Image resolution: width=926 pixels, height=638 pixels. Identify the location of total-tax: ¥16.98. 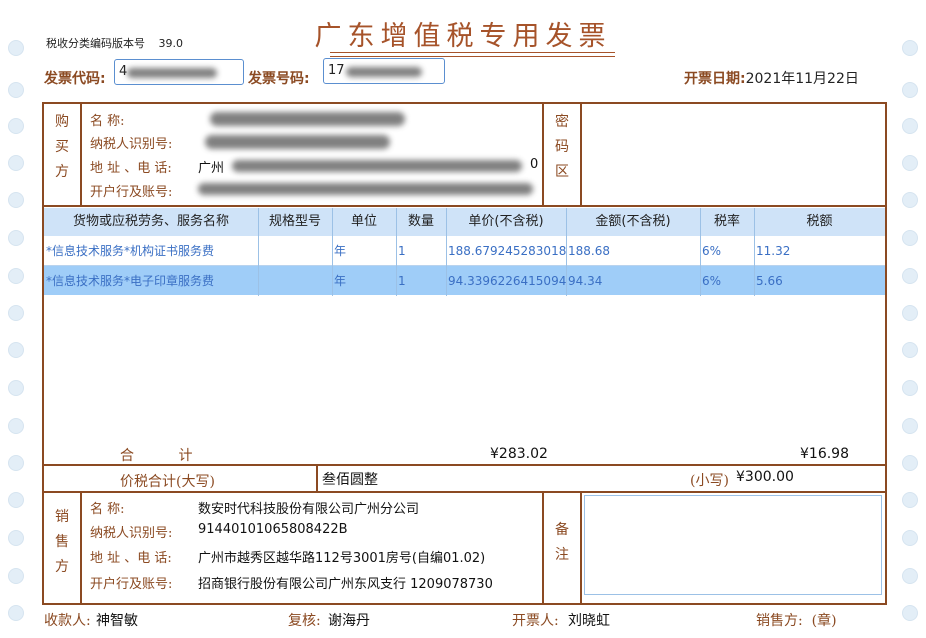
(824, 454).